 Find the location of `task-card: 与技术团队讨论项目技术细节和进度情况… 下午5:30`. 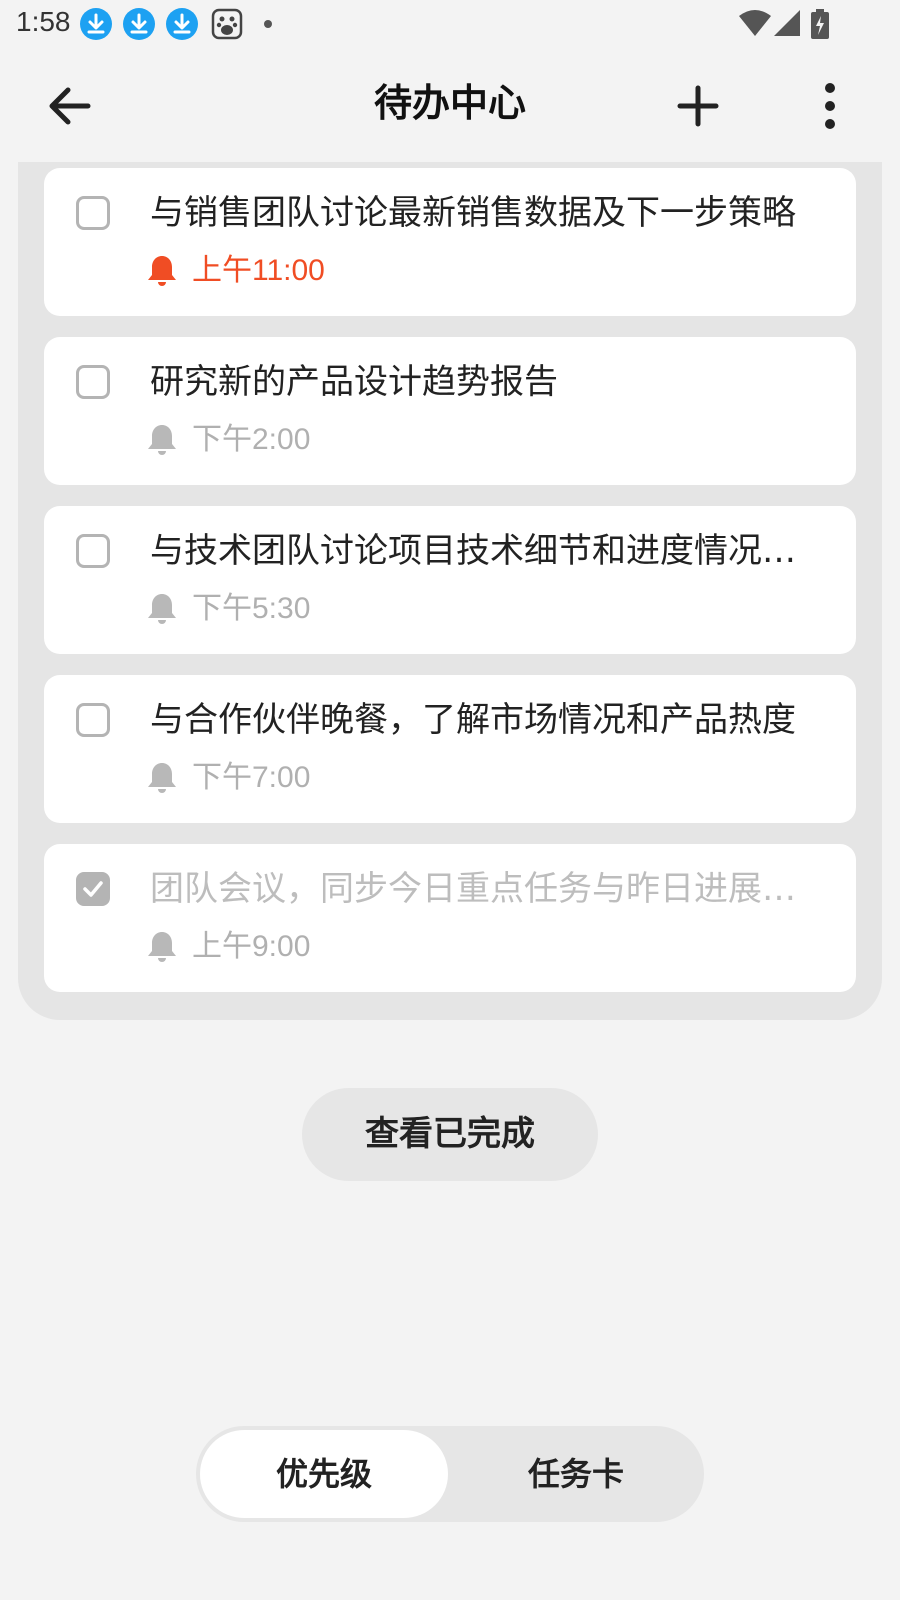

task-card: 与技术团队讨论项目技术细节和进度情况… 下午5:30 is located at coordinates (450, 580).